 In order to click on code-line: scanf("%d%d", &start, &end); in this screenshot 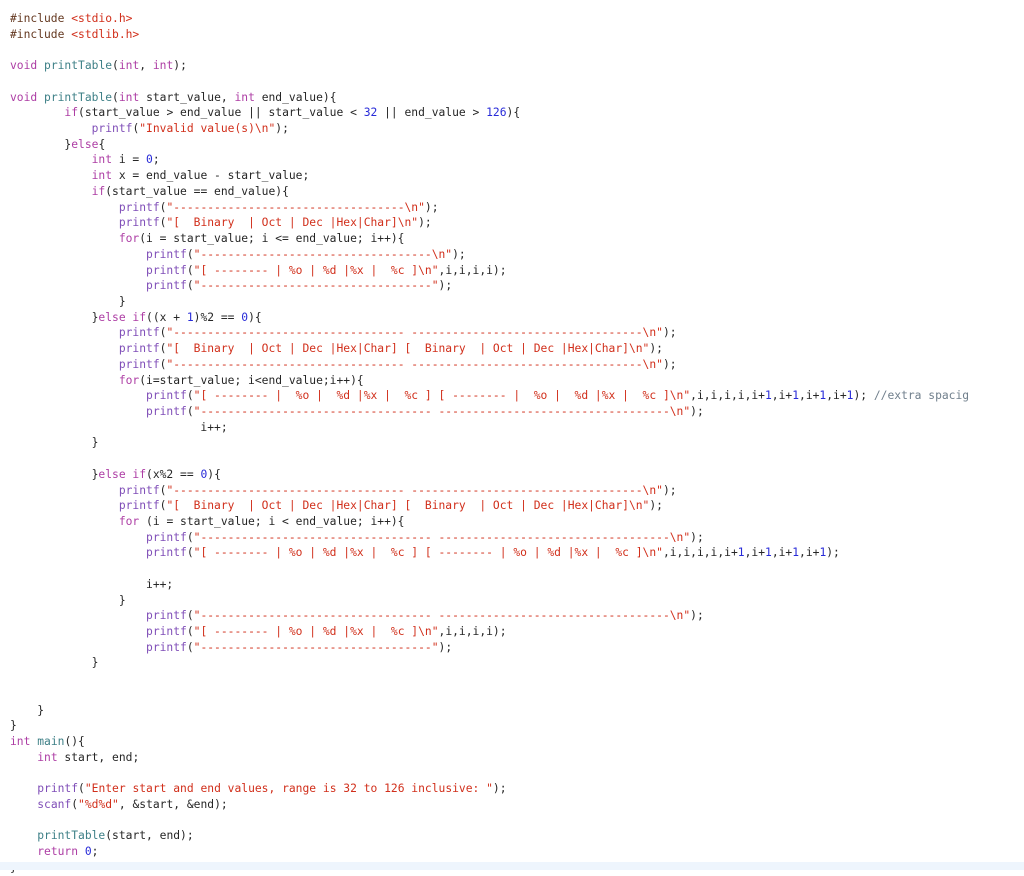, I will do `click(489, 805)`.